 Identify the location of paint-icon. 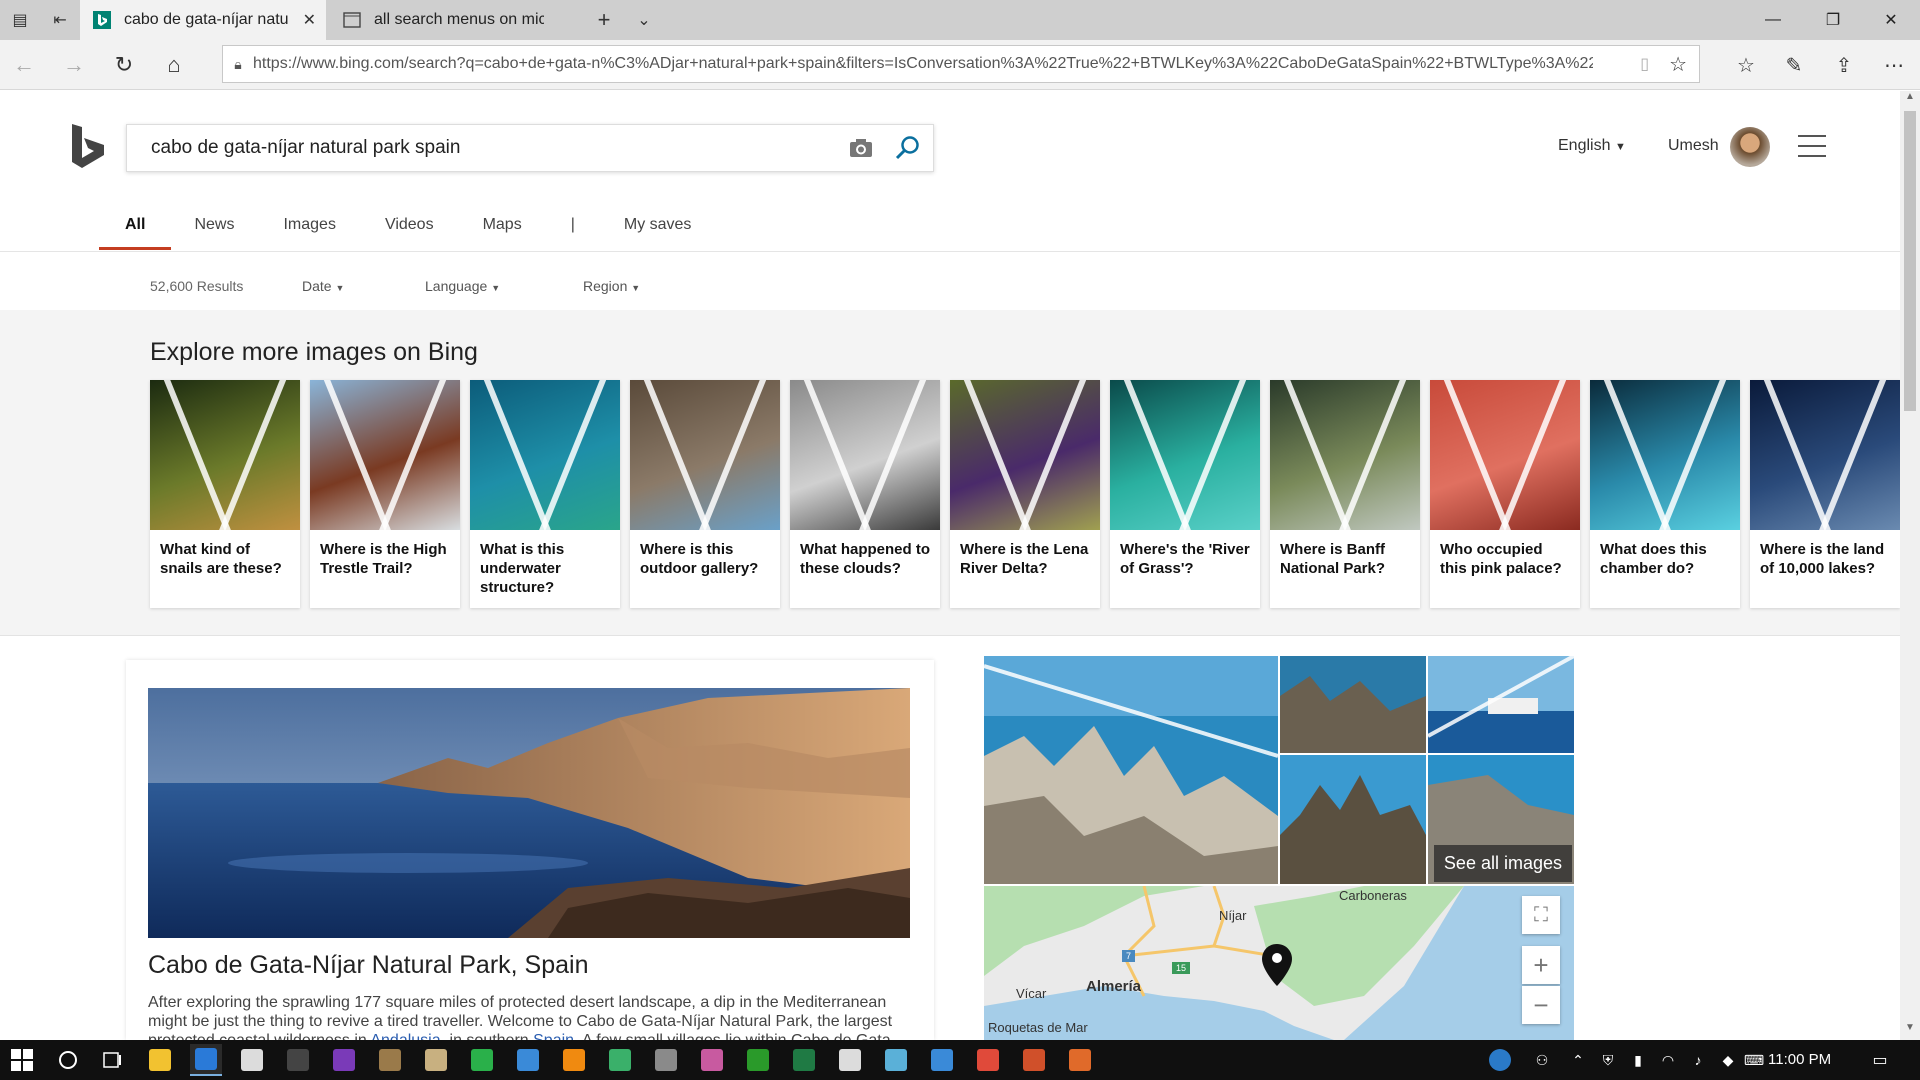
(528, 1060).